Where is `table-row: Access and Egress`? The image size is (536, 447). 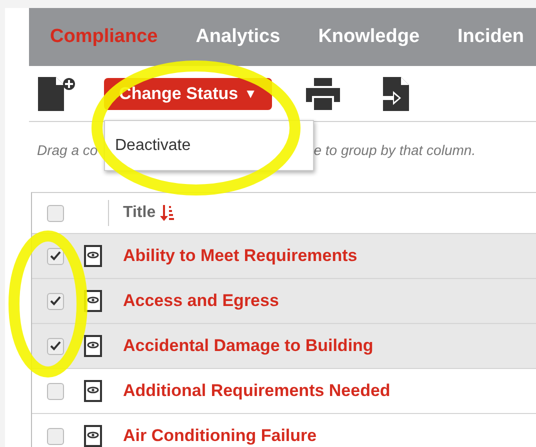 table-row: Access and Egress is located at coordinates (284, 301).